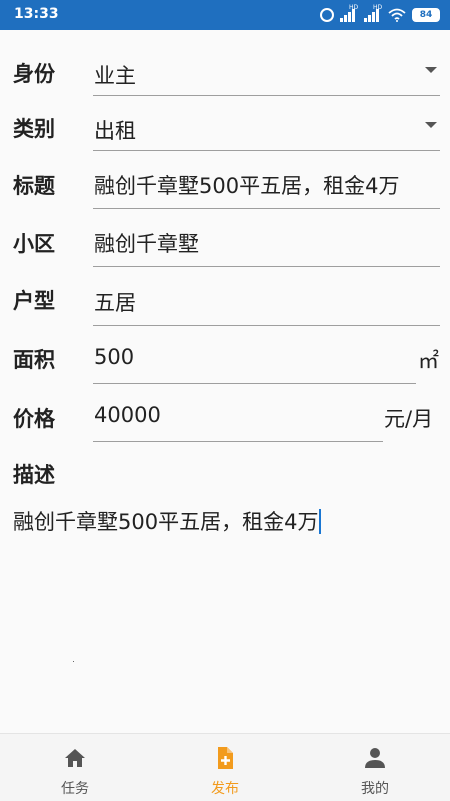 The width and height of the screenshot is (450, 801). What do you see at coordinates (266, 150) in the screenshot?
I see `category-underline` at bounding box center [266, 150].